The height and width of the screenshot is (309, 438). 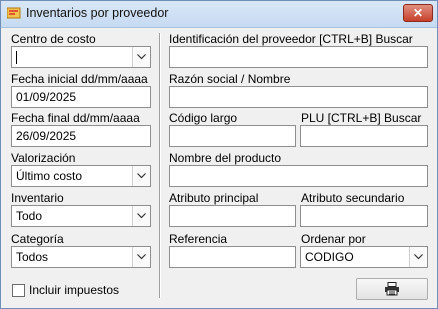 What do you see at coordinates (225, 158) in the screenshot?
I see `nombre-producto-label: Nombre del producto` at bounding box center [225, 158].